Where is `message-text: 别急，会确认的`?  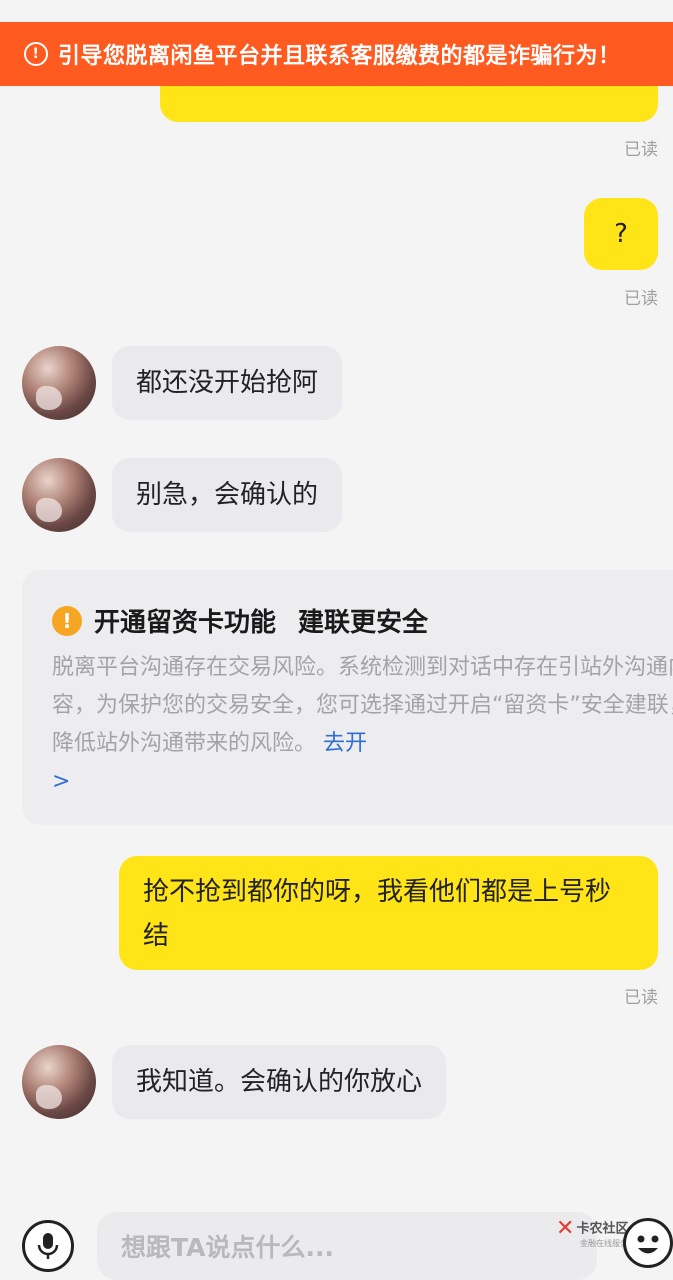 message-text: 别急，会确认的 is located at coordinates (227, 495).